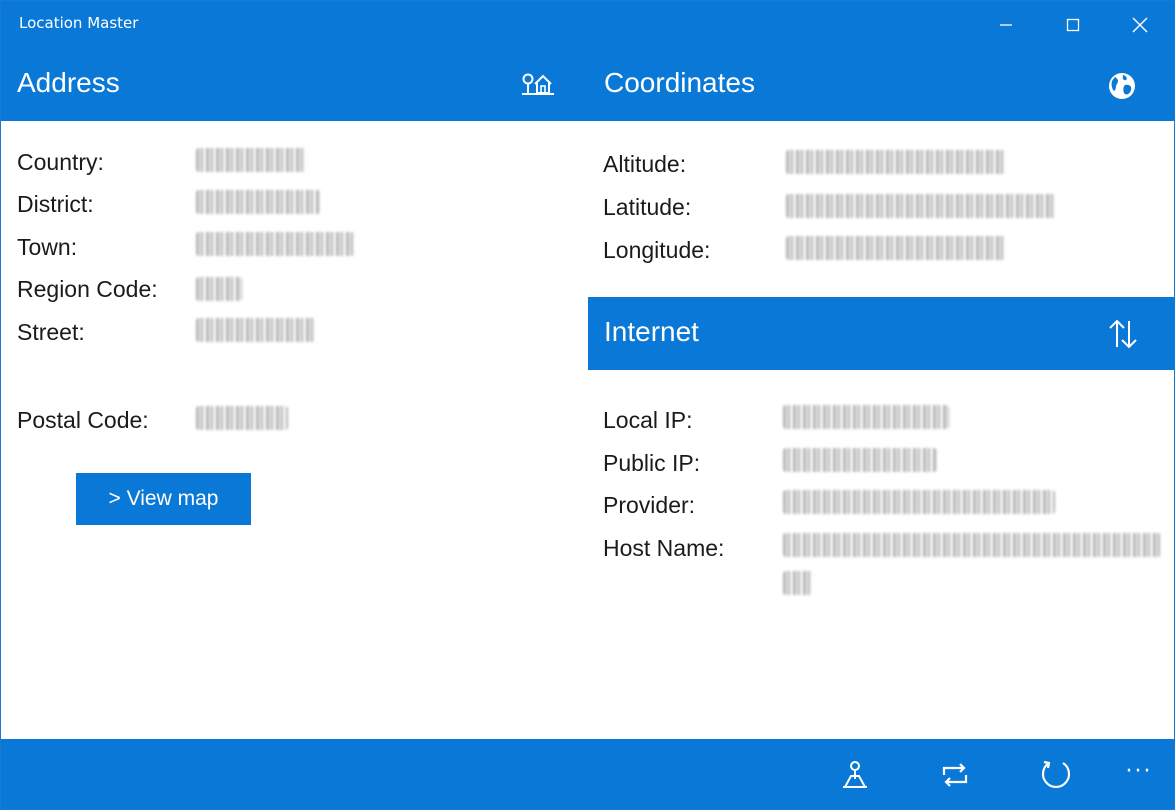 This screenshot has height=810, width=1175. I want to click on close-button, so click(1140, 25).